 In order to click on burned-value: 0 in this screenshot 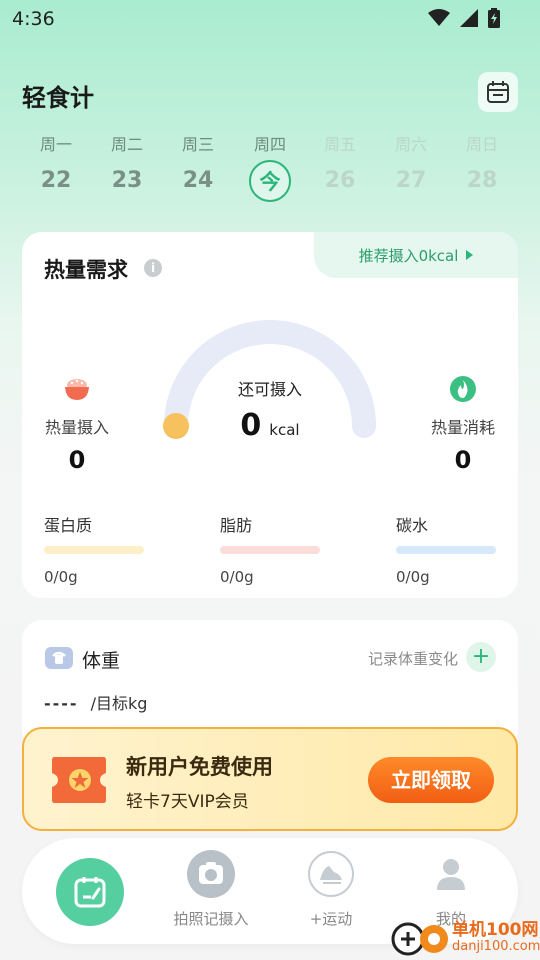, I will do `click(463, 460)`.